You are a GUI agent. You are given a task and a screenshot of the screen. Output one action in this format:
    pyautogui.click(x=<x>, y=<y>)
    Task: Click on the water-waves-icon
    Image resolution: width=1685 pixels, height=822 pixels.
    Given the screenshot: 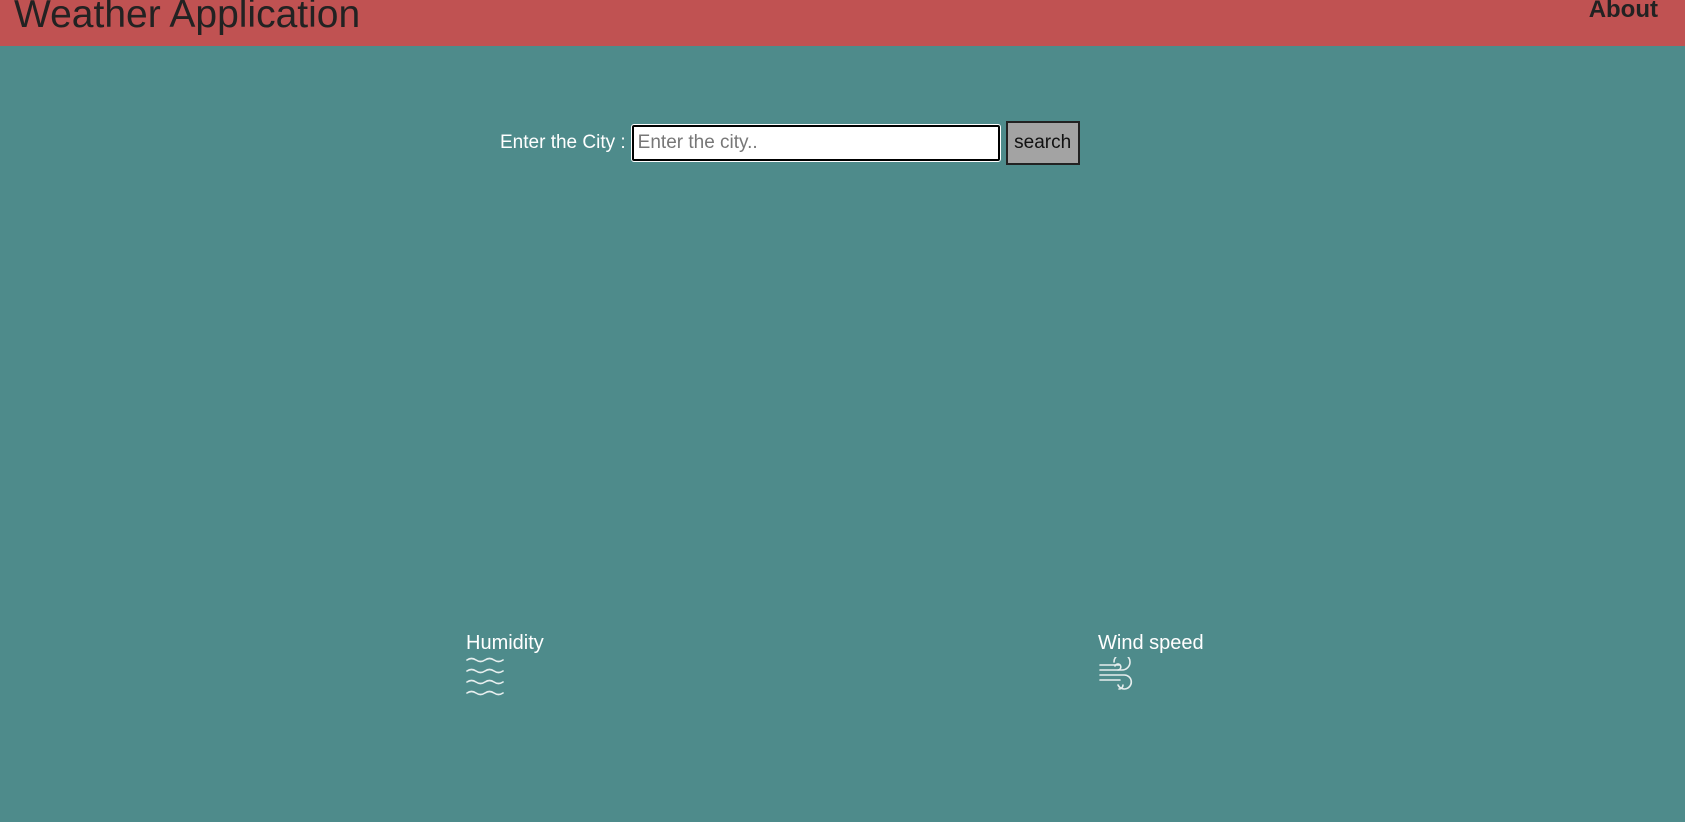 What is the action you would take?
    pyautogui.click(x=485, y=676)
    